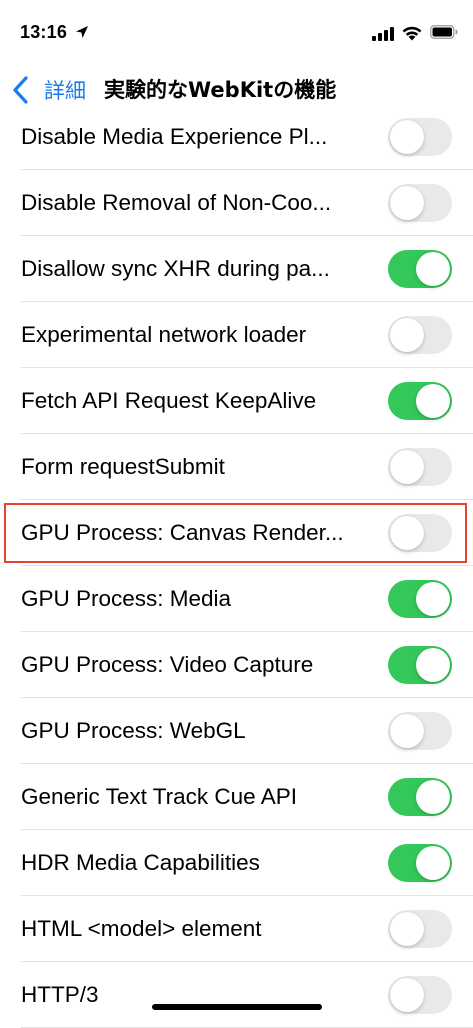 This screenshot has height=1028, width=473. Describe the element at coordinates (141, 928) in the screenshot. I see `setting-label: HTML <model> element` at that location.